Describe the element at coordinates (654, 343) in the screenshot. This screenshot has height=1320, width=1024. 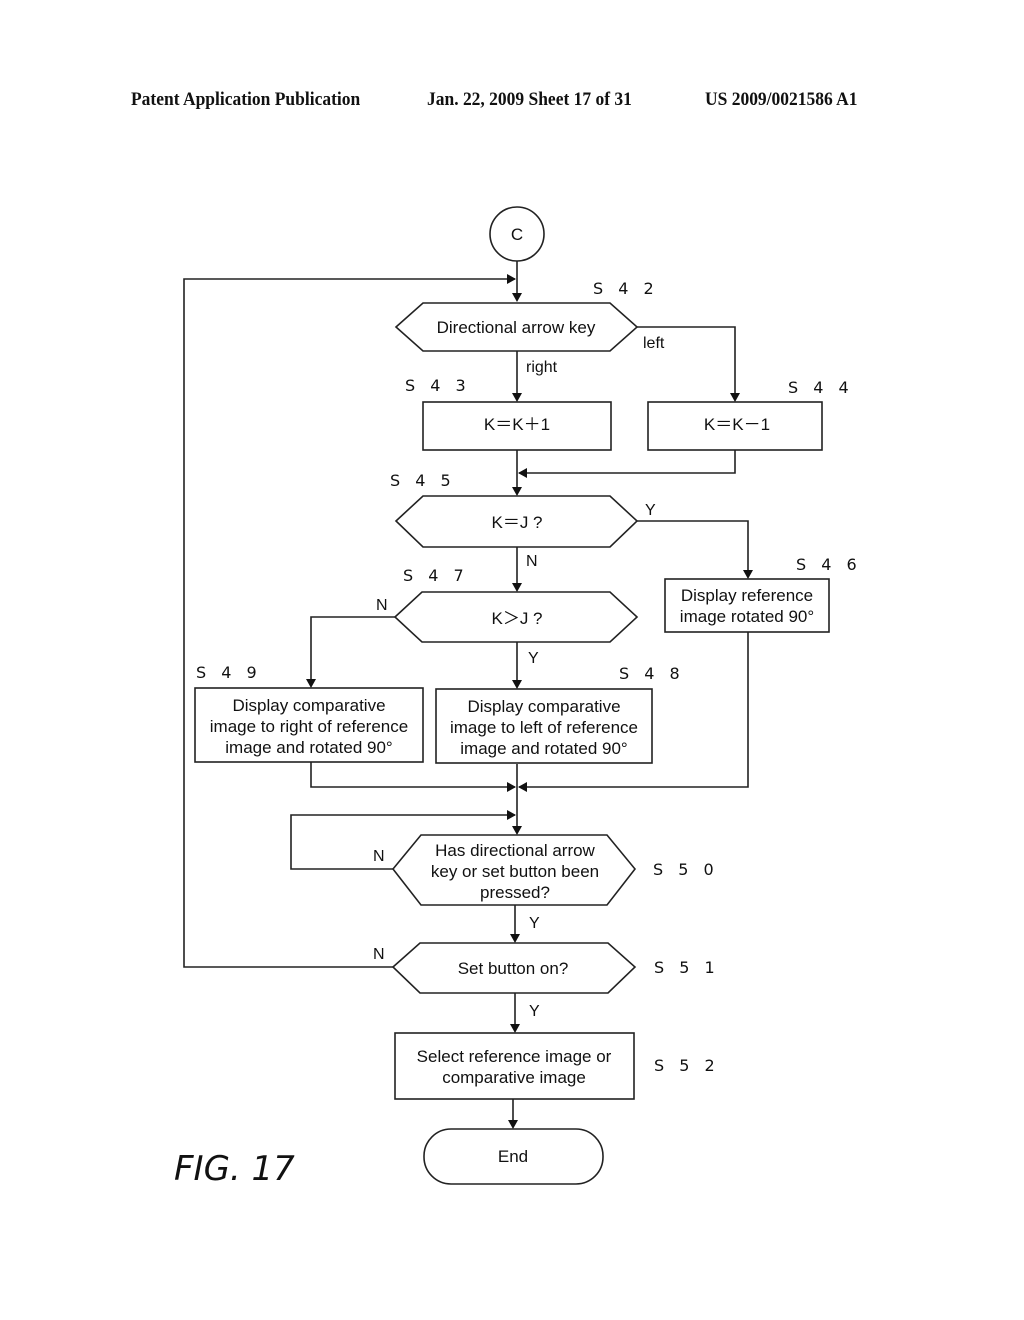
I see `branch-label-left: left` at that location.